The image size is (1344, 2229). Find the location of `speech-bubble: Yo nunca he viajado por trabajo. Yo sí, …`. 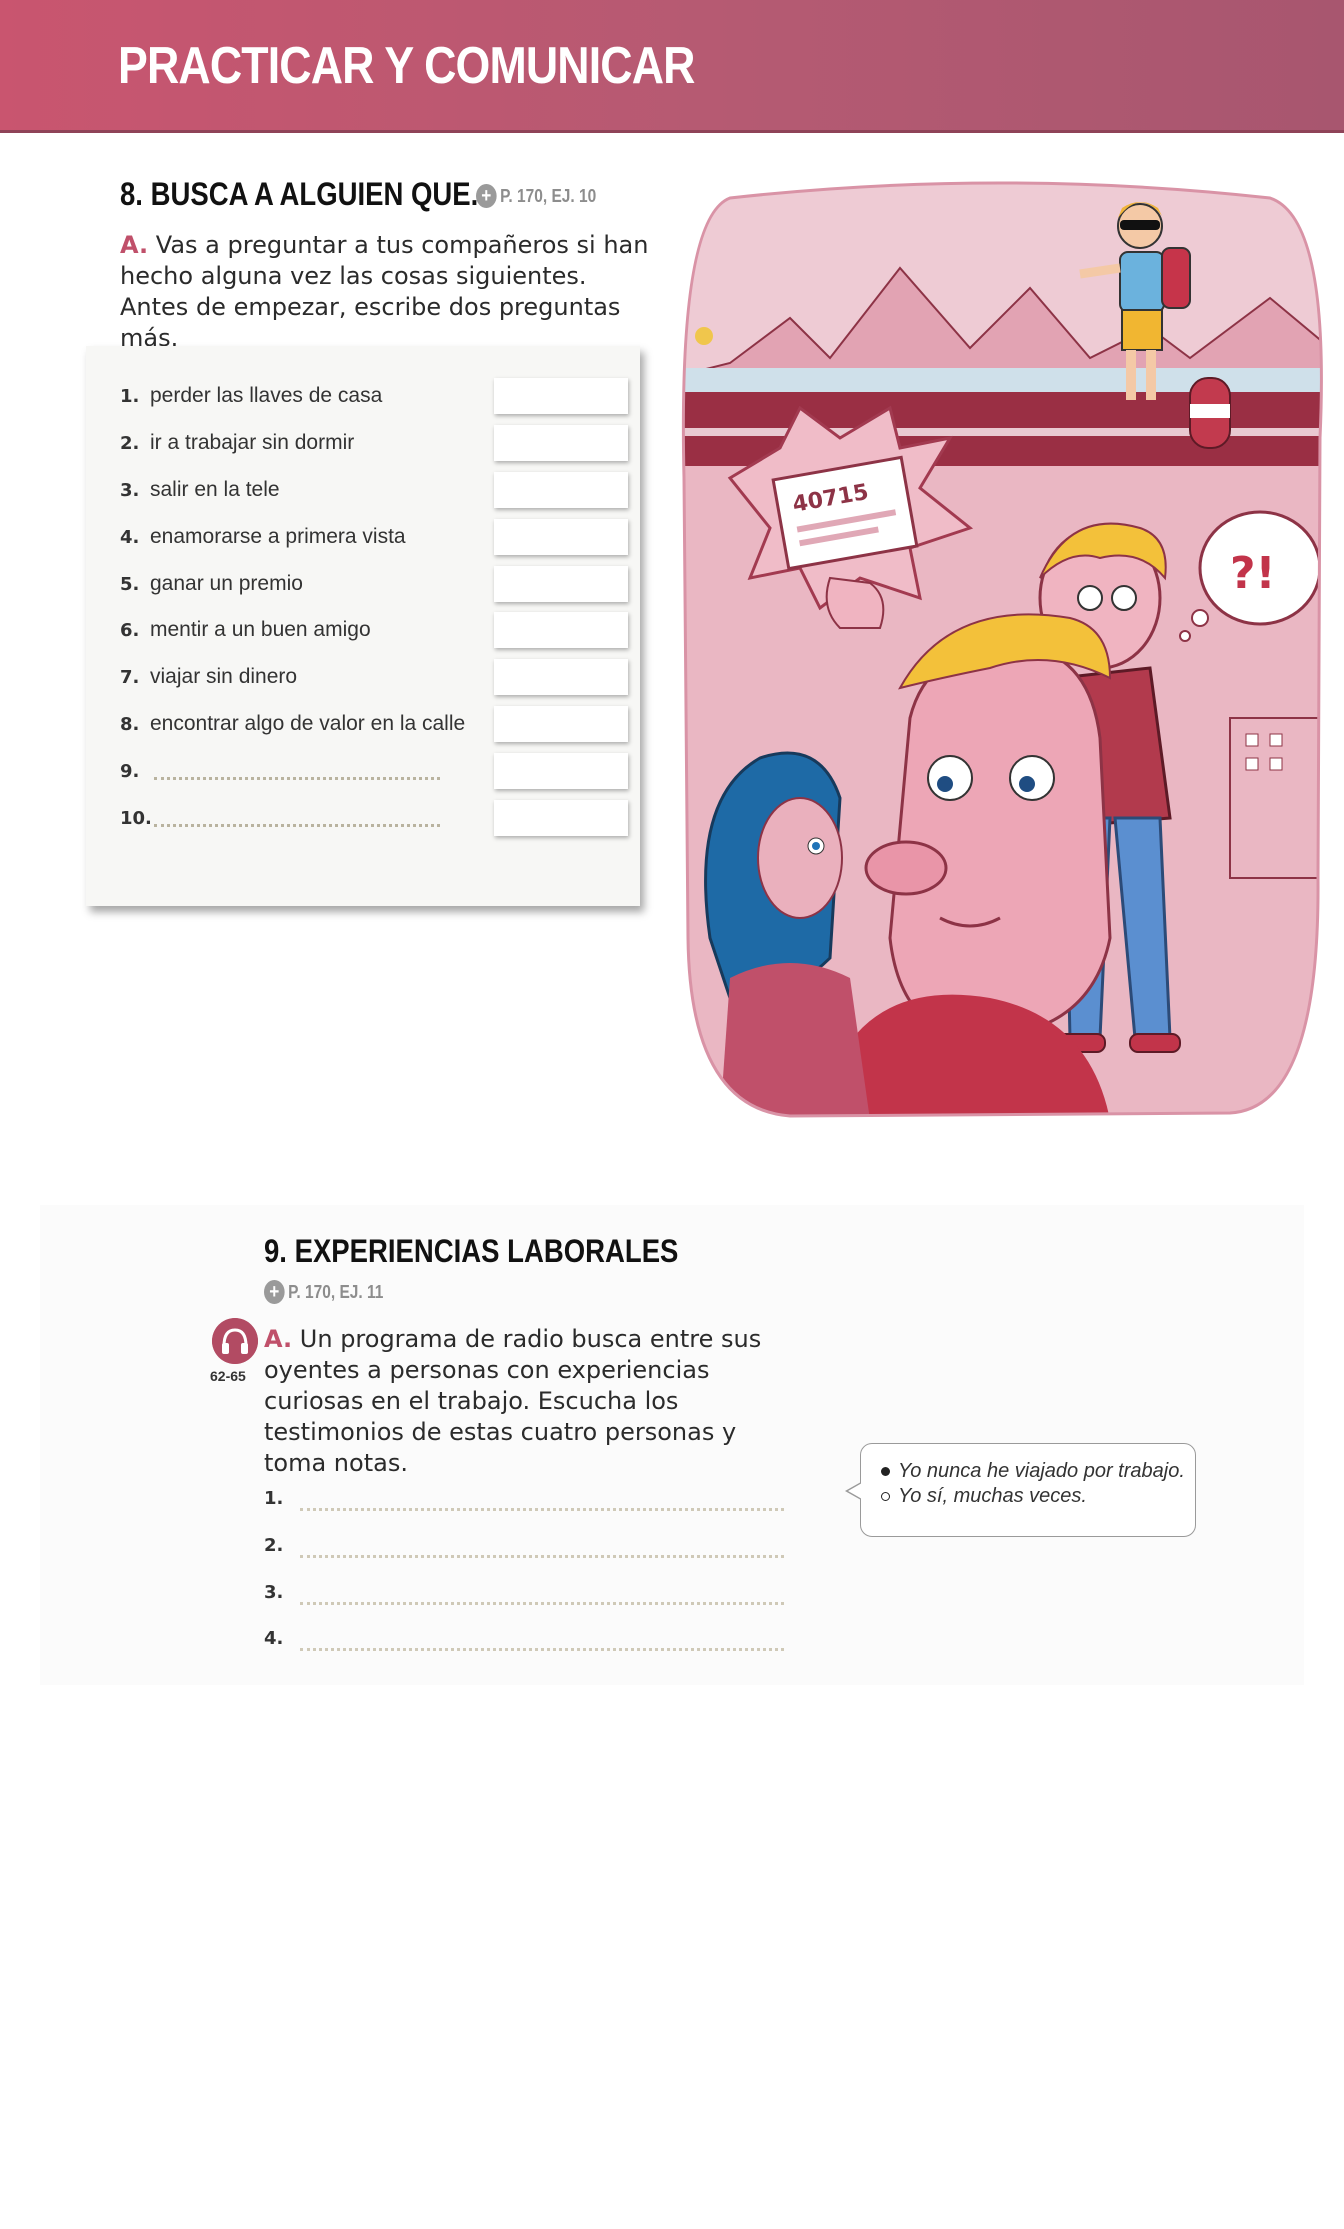

speech-bubble: Yo nunca he viajado por trabajo. Yo sí, … is located at coordinates (1020, 1490).